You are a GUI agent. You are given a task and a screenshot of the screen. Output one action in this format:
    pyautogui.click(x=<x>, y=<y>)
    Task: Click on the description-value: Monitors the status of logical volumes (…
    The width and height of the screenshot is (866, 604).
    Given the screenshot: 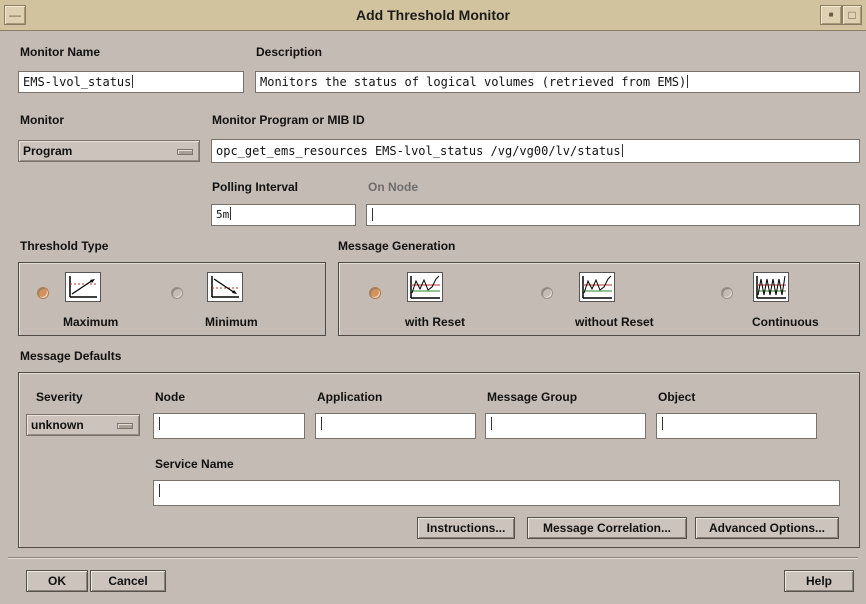 What is the action you would take?
    pyautogui.click(x=473, y=82)
    